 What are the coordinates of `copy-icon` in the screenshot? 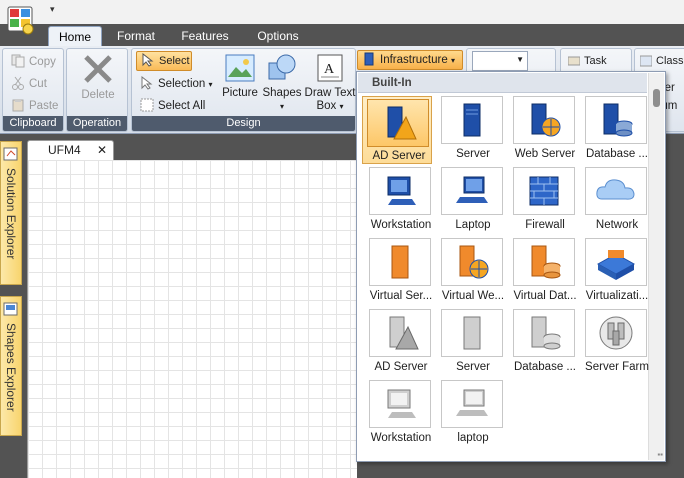 It's located at (18, 61).